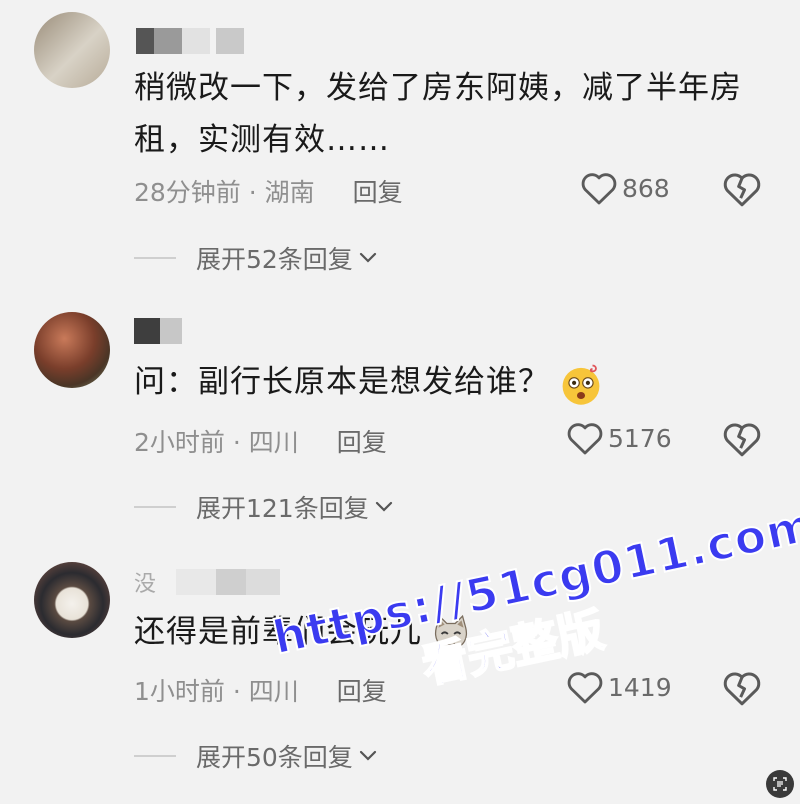 This screenshot has width=800, height=804. I want to click on corner-action-button, so click(780, 784).